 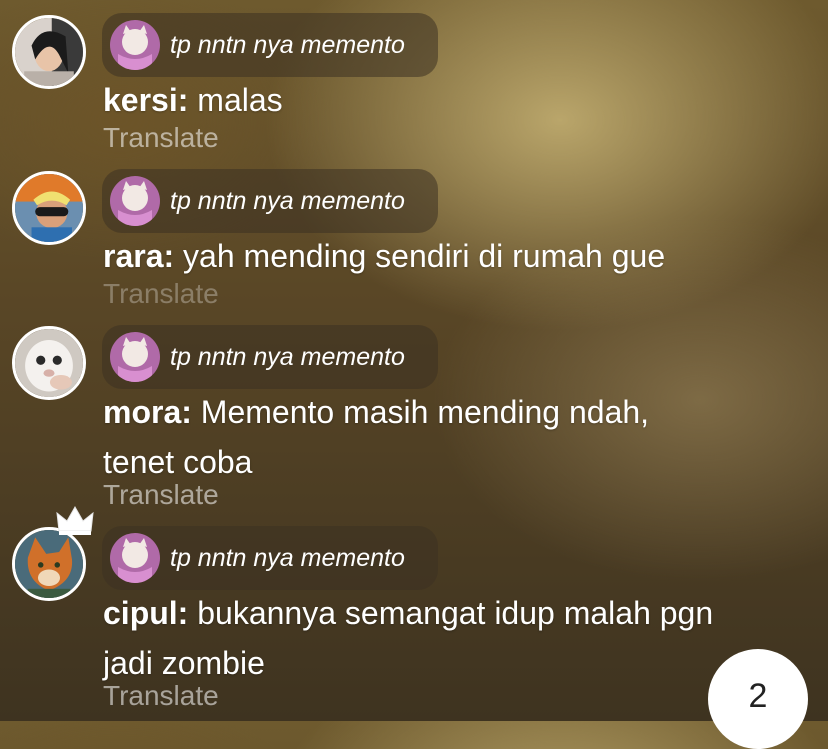 I want to click on unread-count-badge: 2, so click(x=758, y=699).